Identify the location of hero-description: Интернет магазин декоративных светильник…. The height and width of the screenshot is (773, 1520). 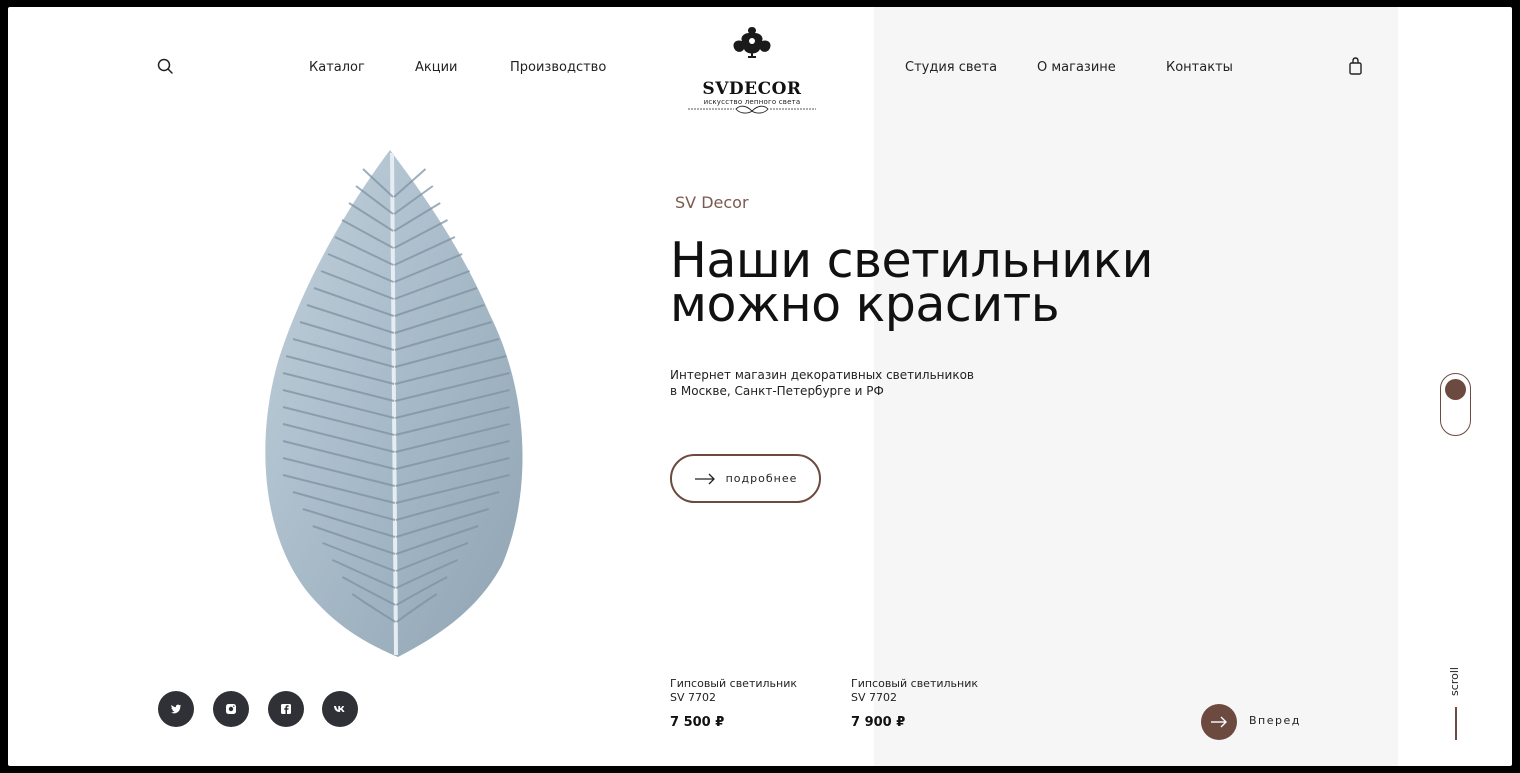
(830, 383).